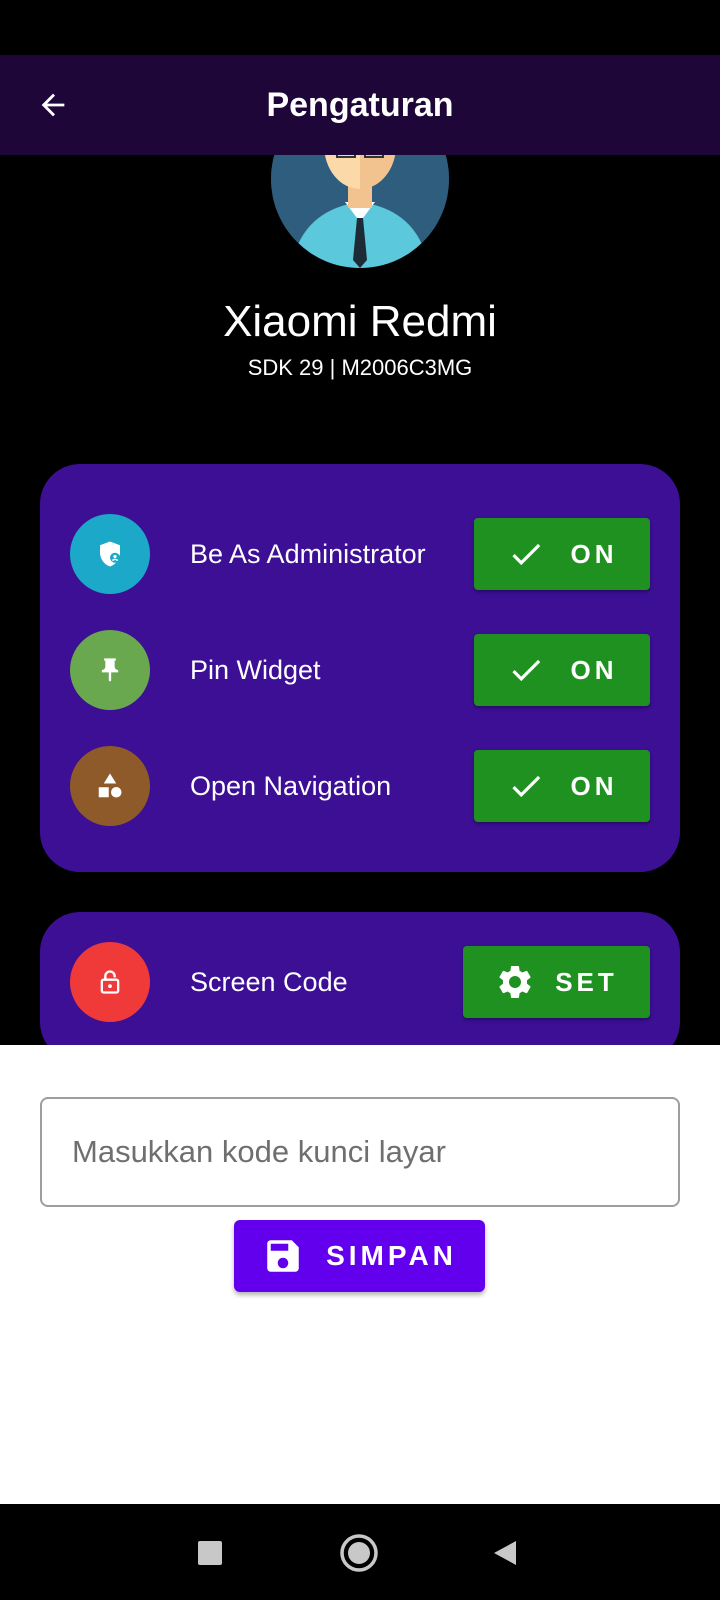  What do you see at coordinates (360, 982) in the screenshot?
I see `screen-code-row: Screen Code SET` at bounding box center [360, 982].